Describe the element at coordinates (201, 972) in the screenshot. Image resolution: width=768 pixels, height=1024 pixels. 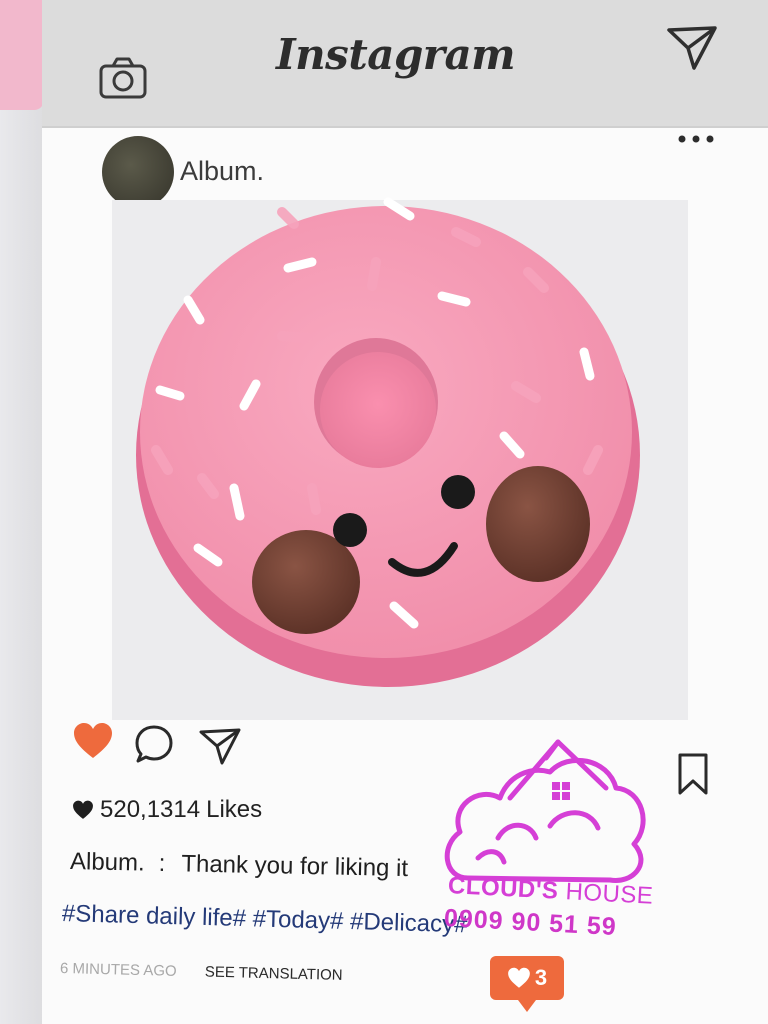
I see `post-meta: 6 MINUTES AGO SEE TRANSLATION` at that location.